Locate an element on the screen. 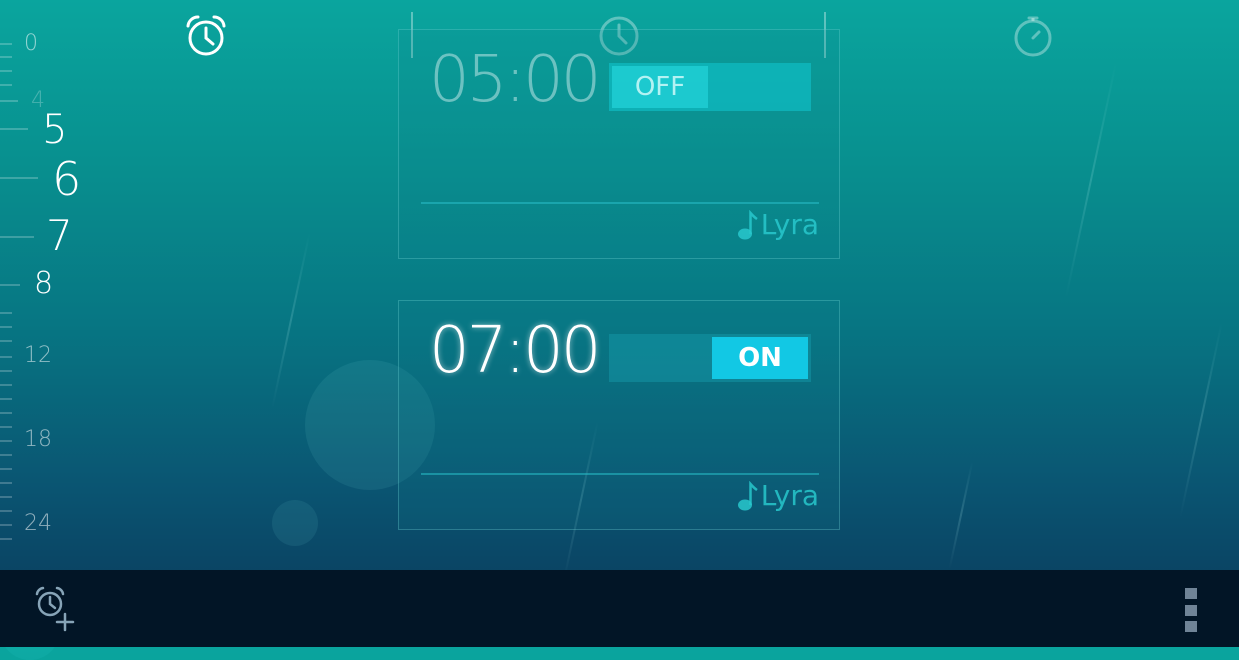 The width and height of the screenshot is (1239, 660). ruler-label: 24 is located at coordinates (38, 523).